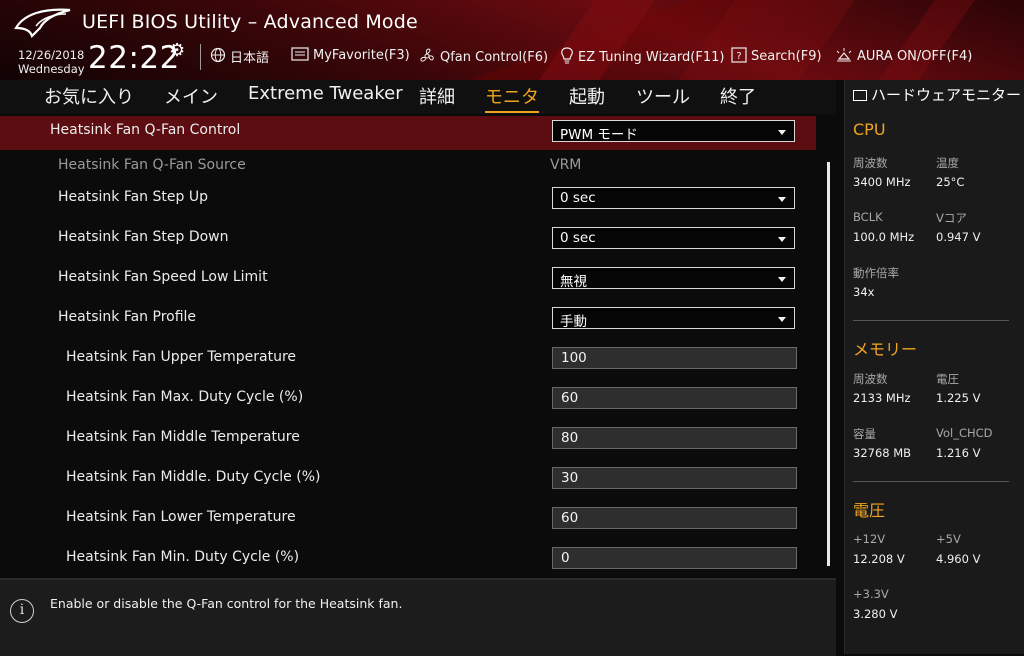 This screenshot has width=1024, height=656. What do you see at coordinates (573, 322) in the screenshot?
I see `dropdown-value: 手動` at bounding box center [573, 322].